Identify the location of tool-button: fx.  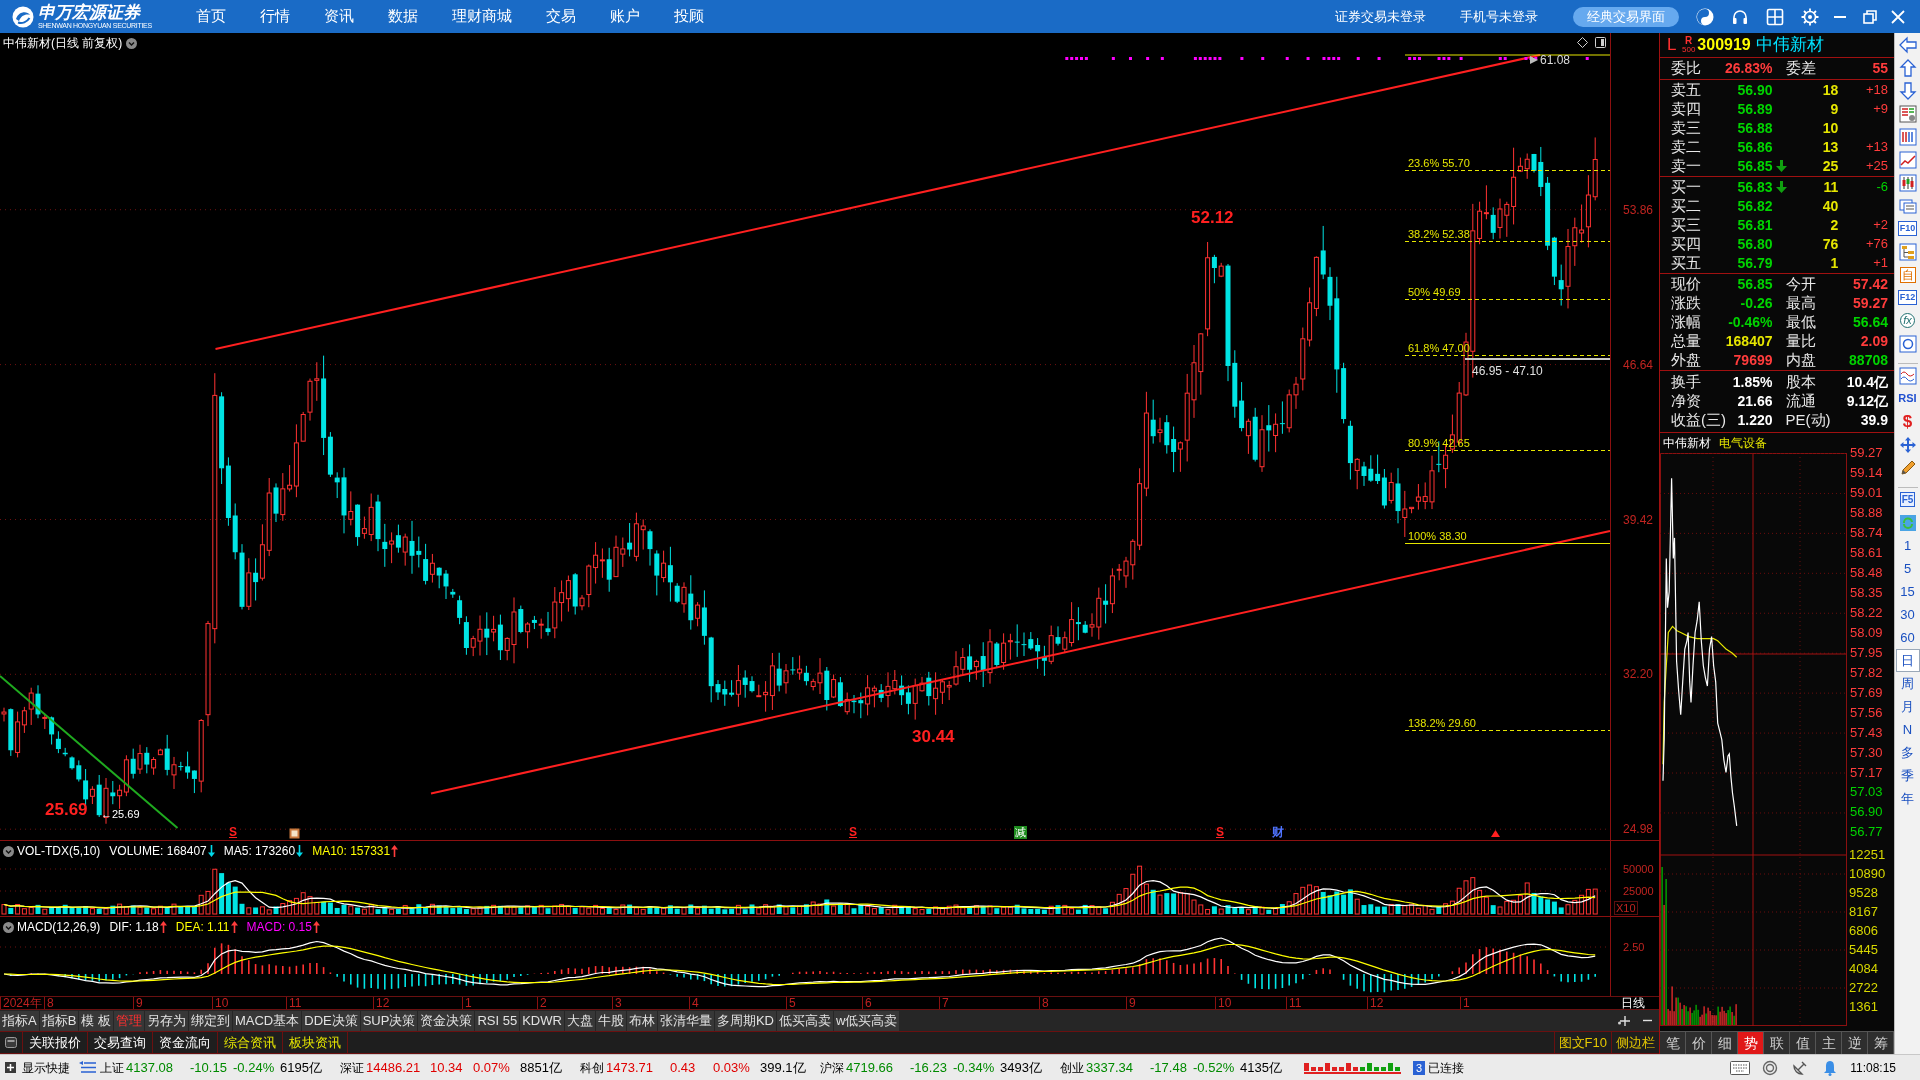
(1907, 320).